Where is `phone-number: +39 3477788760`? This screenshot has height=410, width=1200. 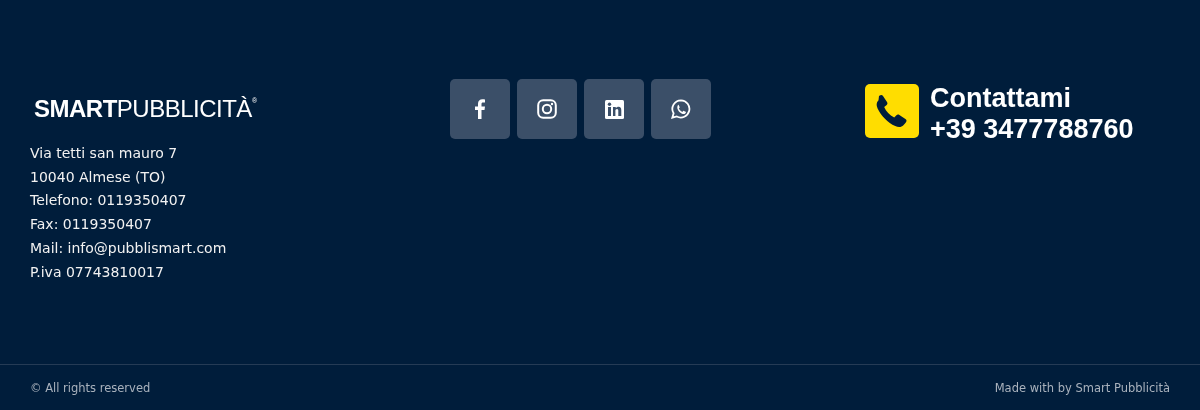 phone-number: +39 3477788760 is located at coordinates (1032, 129).